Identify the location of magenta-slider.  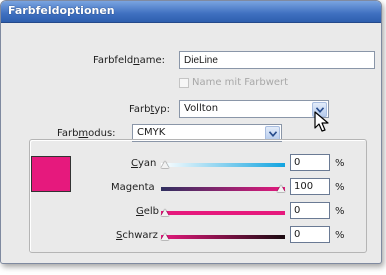
(223, 189).